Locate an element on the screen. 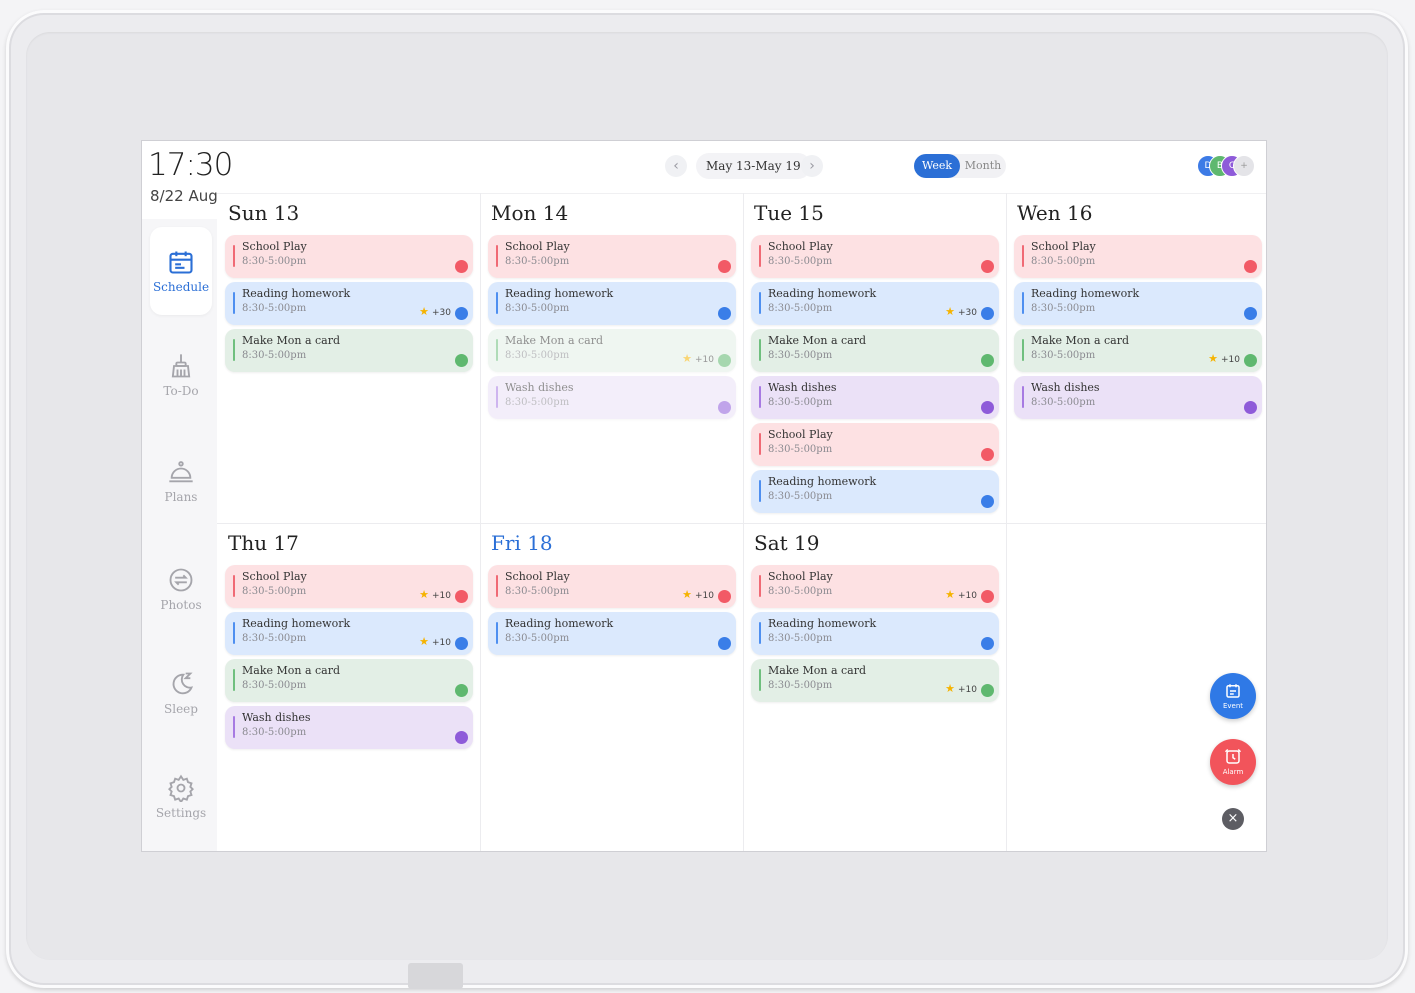 This screenshot has height=993, width=1415. sidebar-item-schedule: Schedule is located at coordinates (181, 271).